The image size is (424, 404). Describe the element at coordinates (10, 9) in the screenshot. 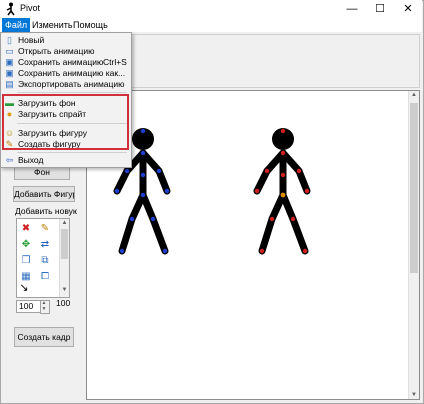

I see `pivot-app-icon` at that location.